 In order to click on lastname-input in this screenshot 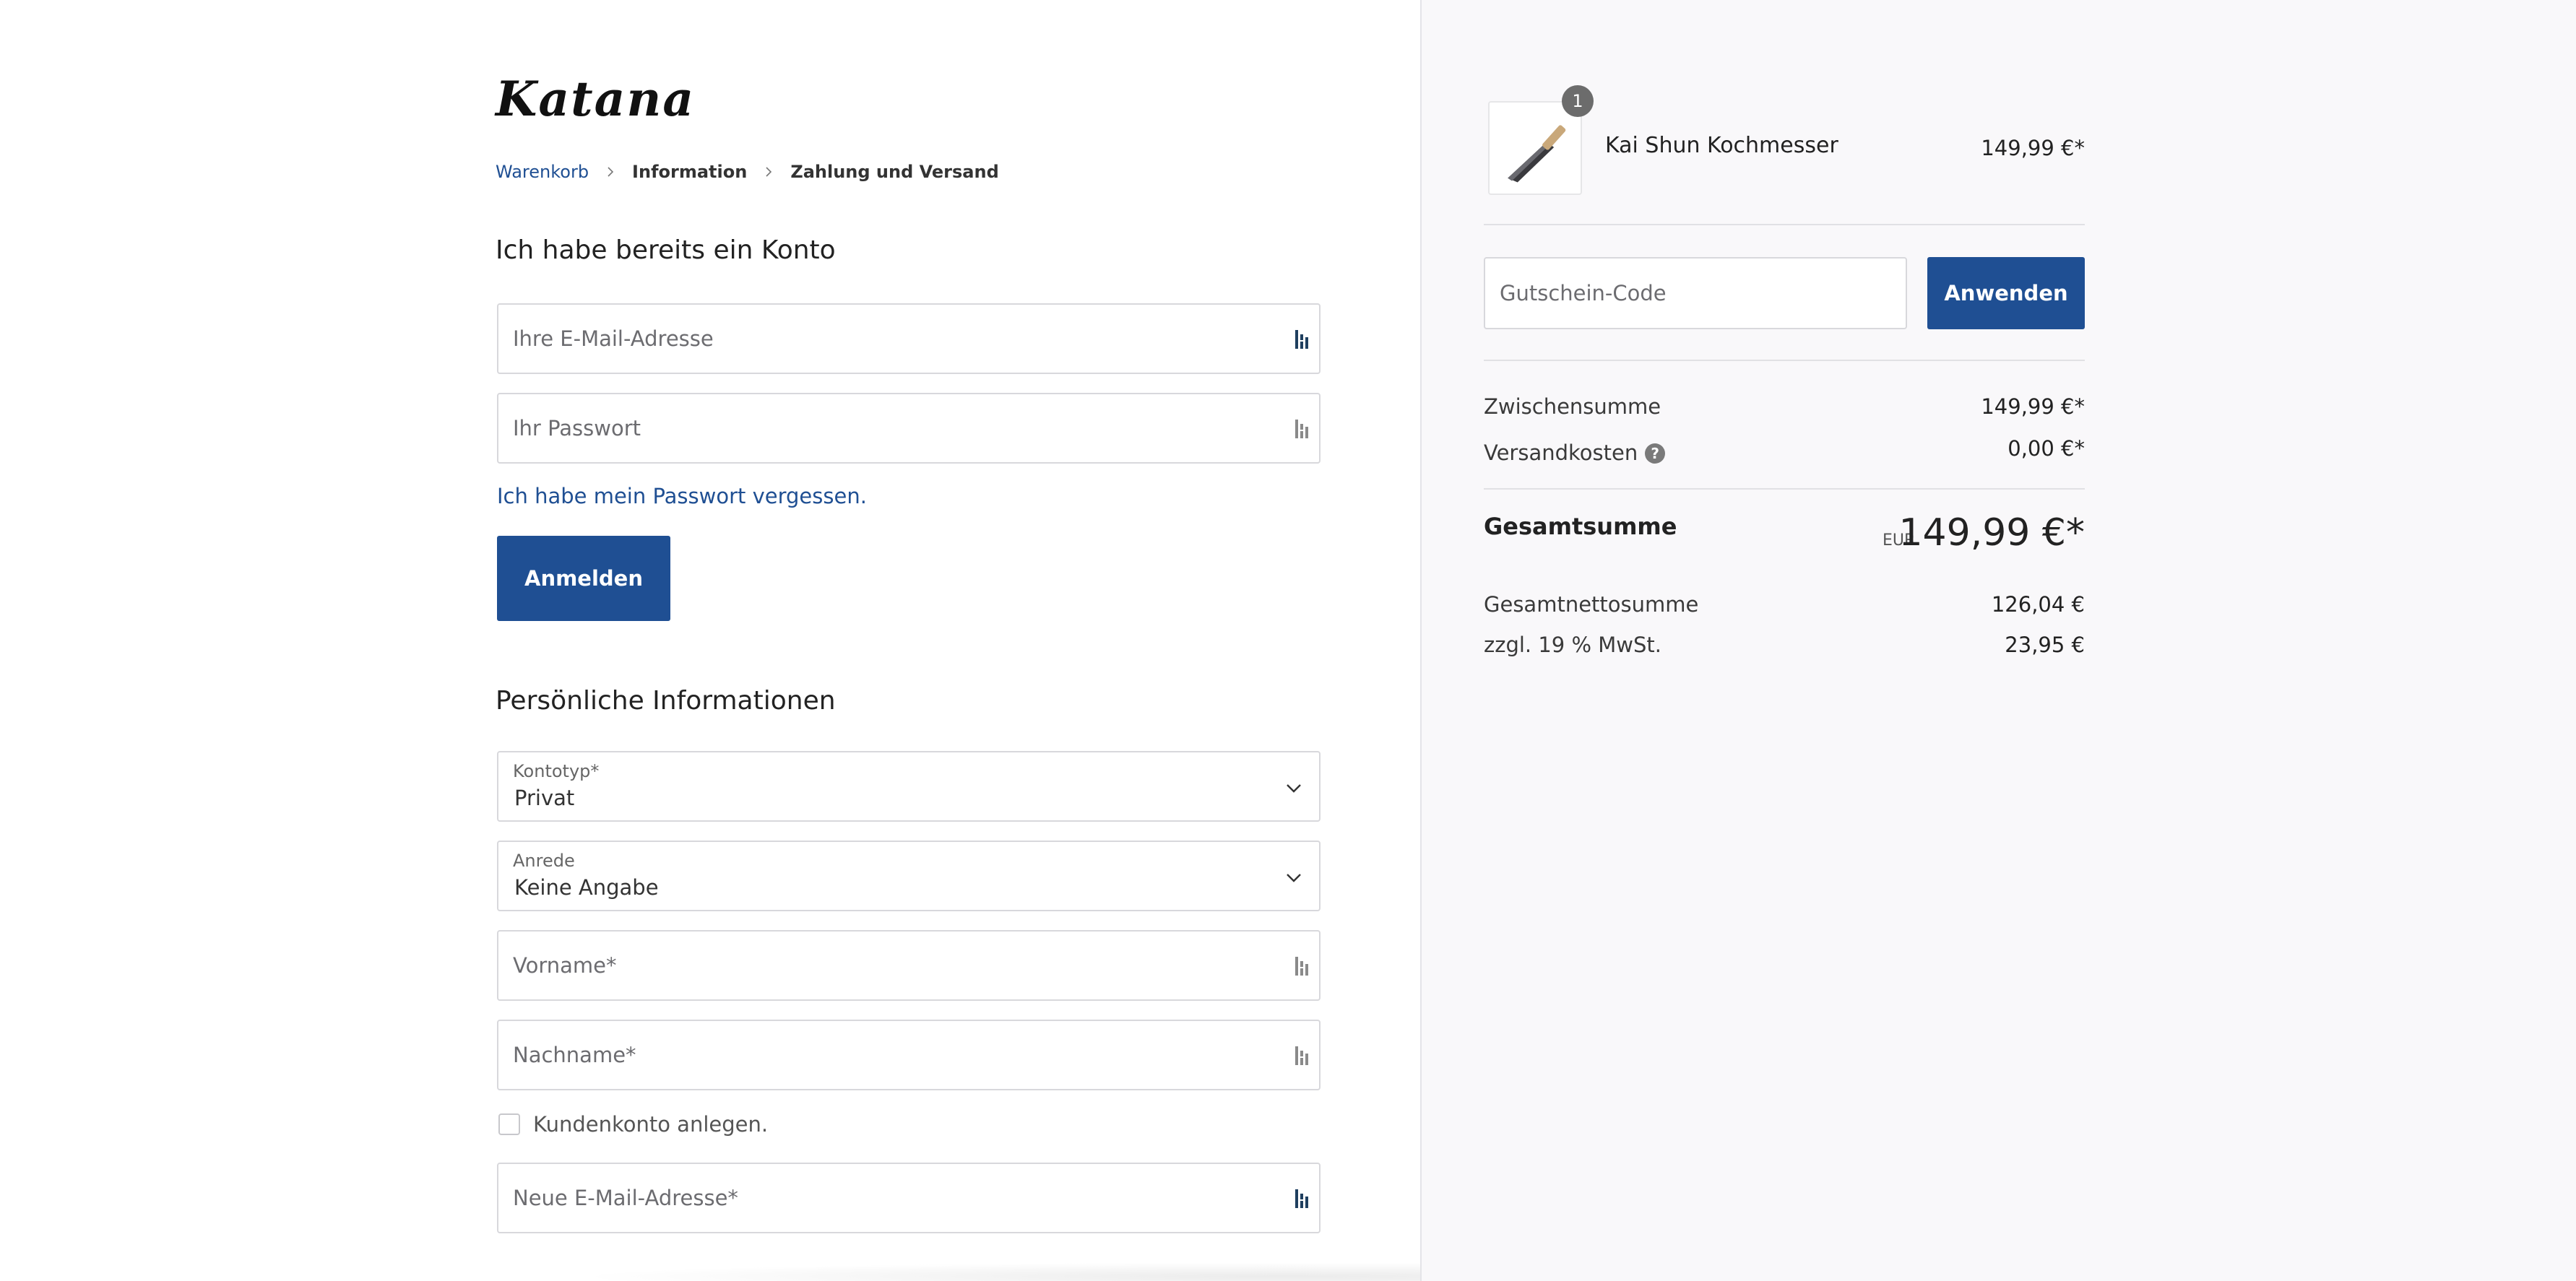, I will do `click(908, 1055)`.